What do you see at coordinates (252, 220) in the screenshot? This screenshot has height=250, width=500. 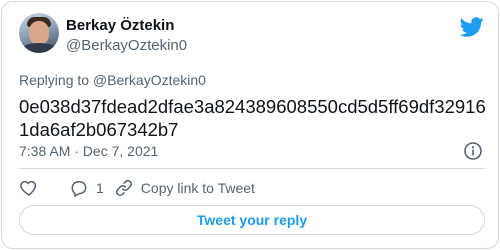 I see `tweet-your-reply-button: Tweet your reply` at bounding box center [252, 220].